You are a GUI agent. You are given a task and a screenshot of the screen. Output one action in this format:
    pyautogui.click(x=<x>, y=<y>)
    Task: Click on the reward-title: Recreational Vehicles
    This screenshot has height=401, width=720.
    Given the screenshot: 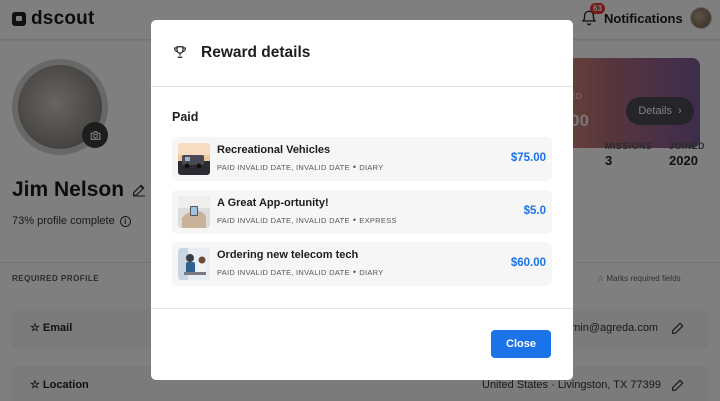 What is the action you would take?
    pyautogui.click(x=274, y=150)
    